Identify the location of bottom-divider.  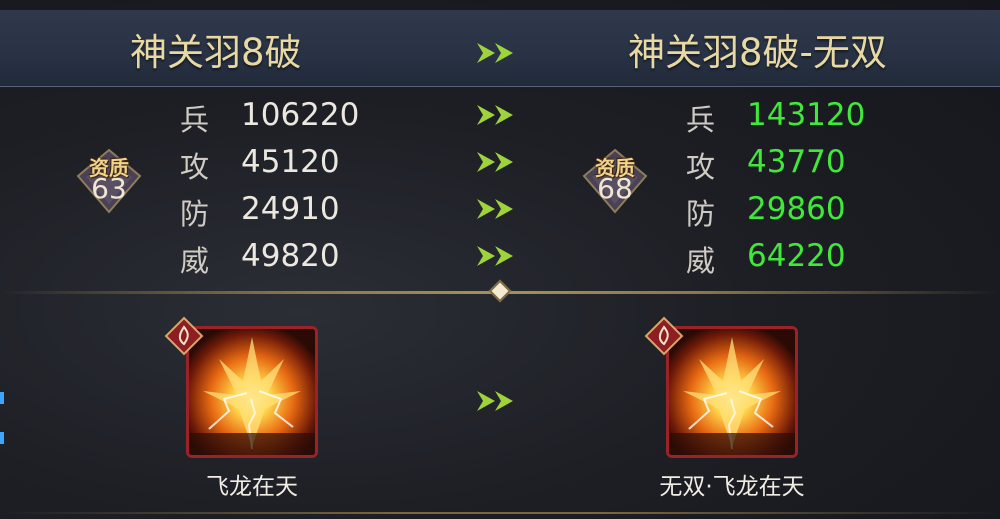
(500, 513).